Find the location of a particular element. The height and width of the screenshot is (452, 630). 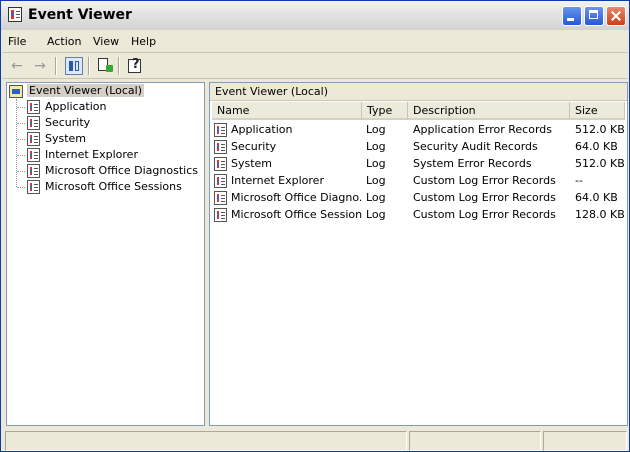

window-title: Event Viewer is located at coordinates (80, 15).